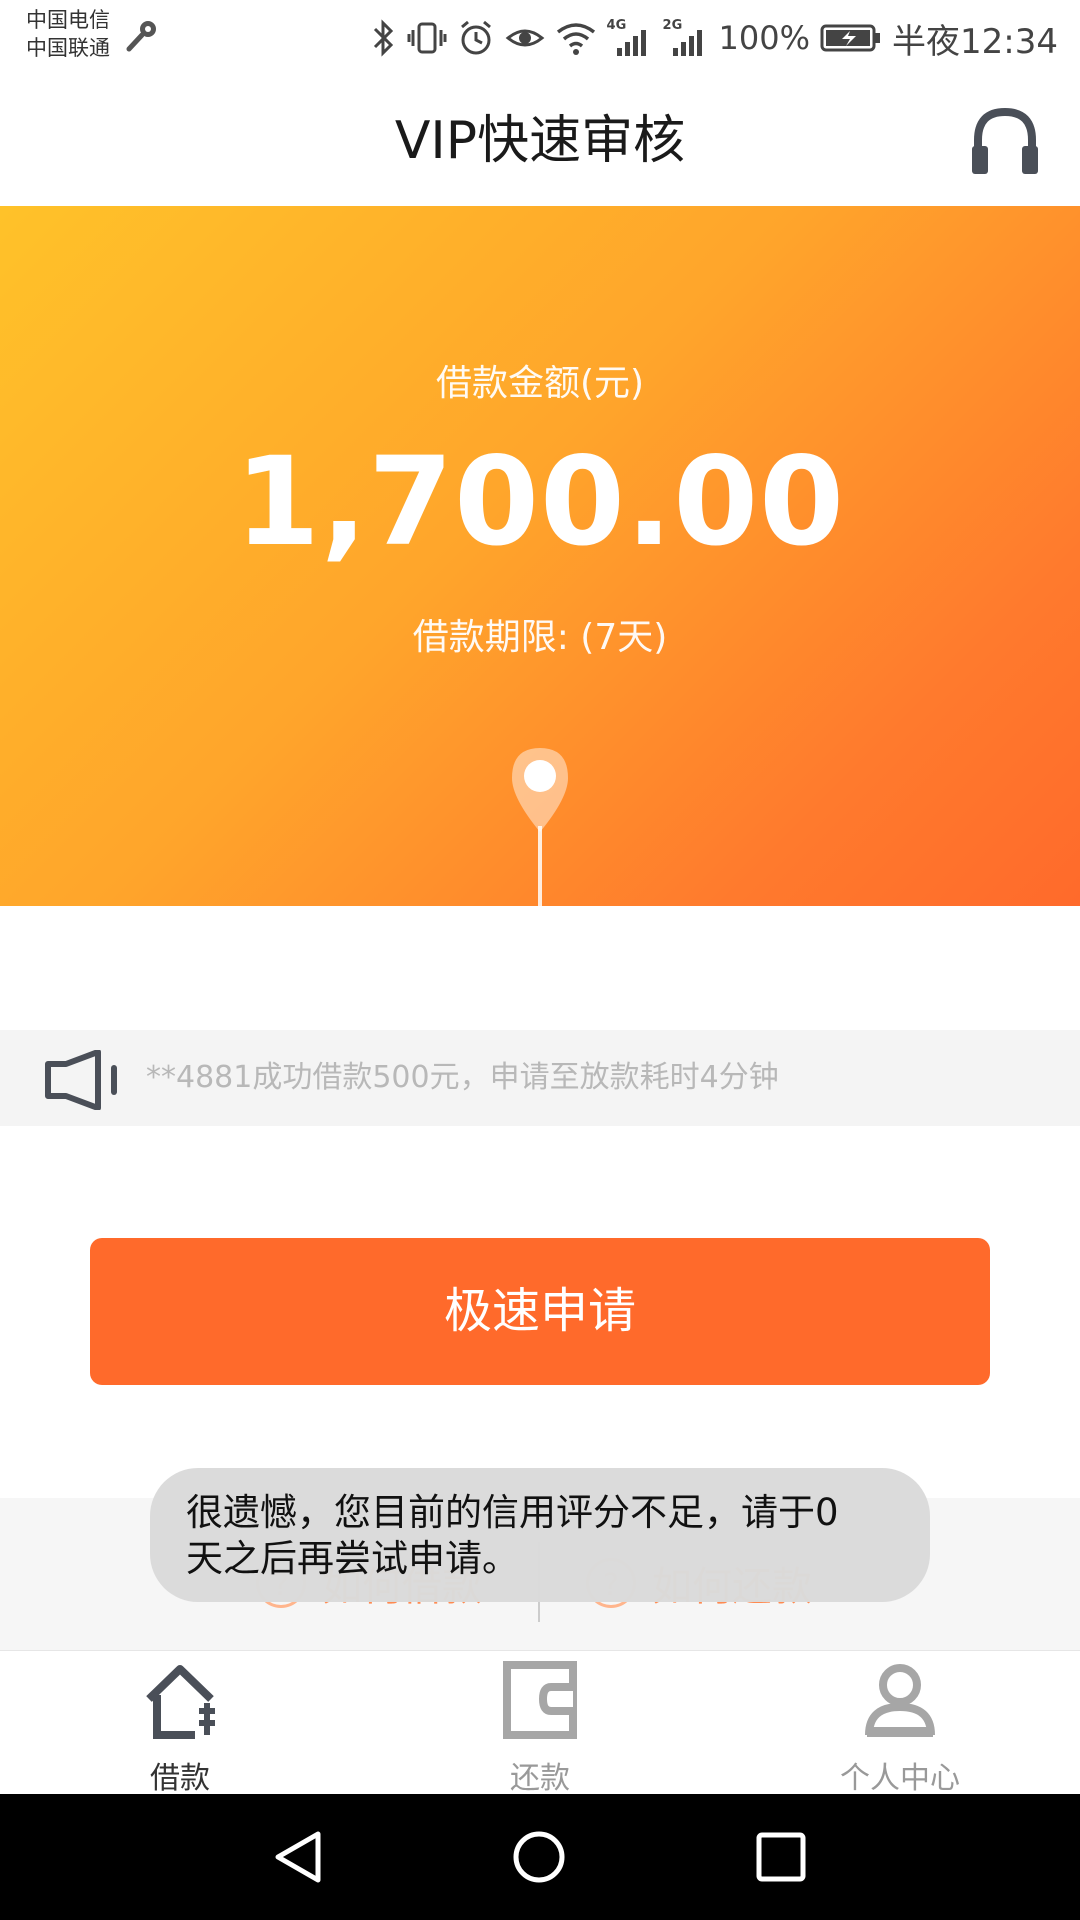  I want to click on headset-icon, so click(1005, 141).